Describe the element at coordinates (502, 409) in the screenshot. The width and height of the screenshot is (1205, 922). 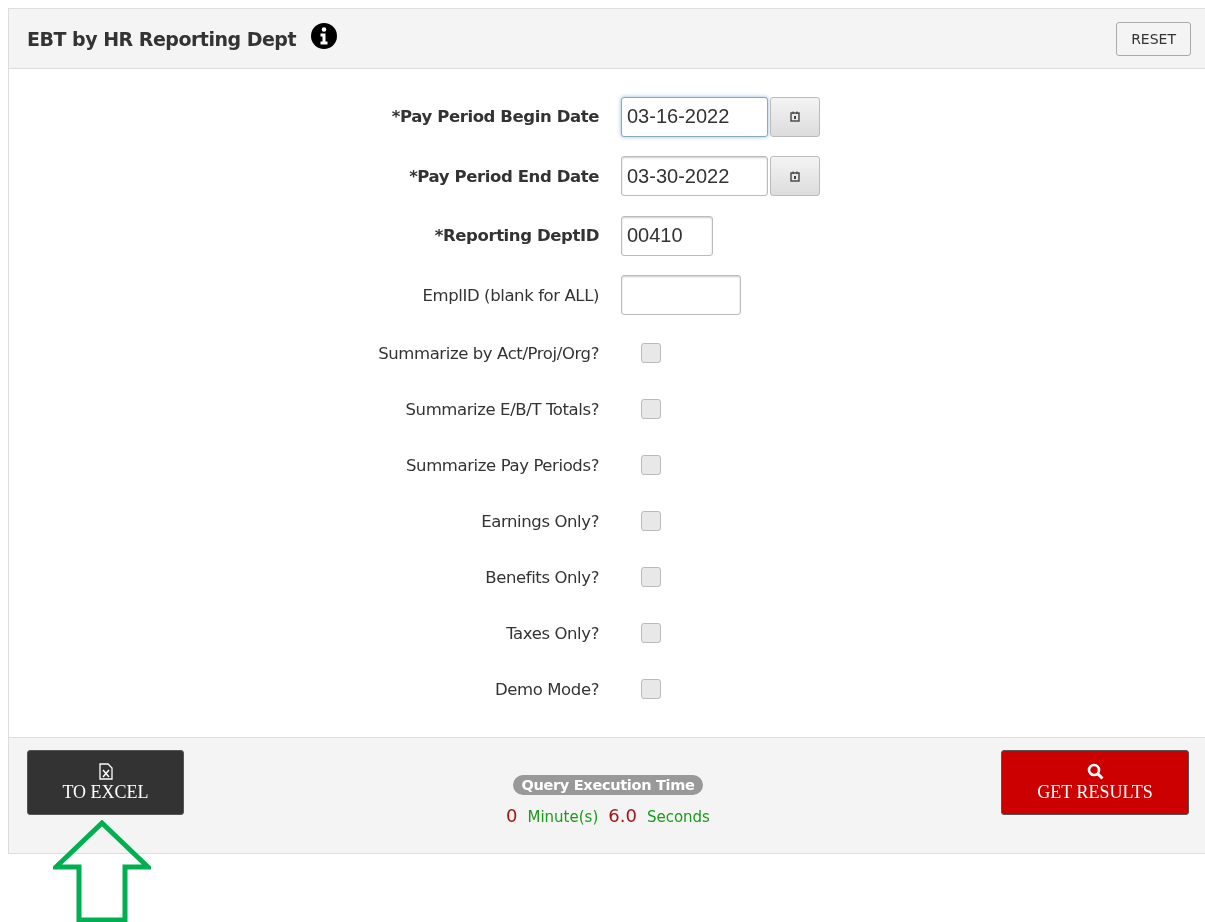
I see `field-label: Summarize E/B/T Totals?` at that location.